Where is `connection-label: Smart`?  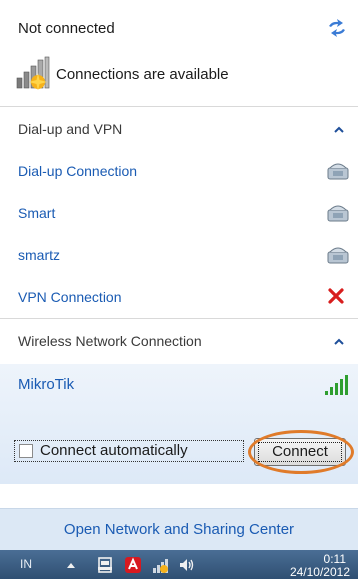 connection-label: Smart is located at coordinates (37, 213).